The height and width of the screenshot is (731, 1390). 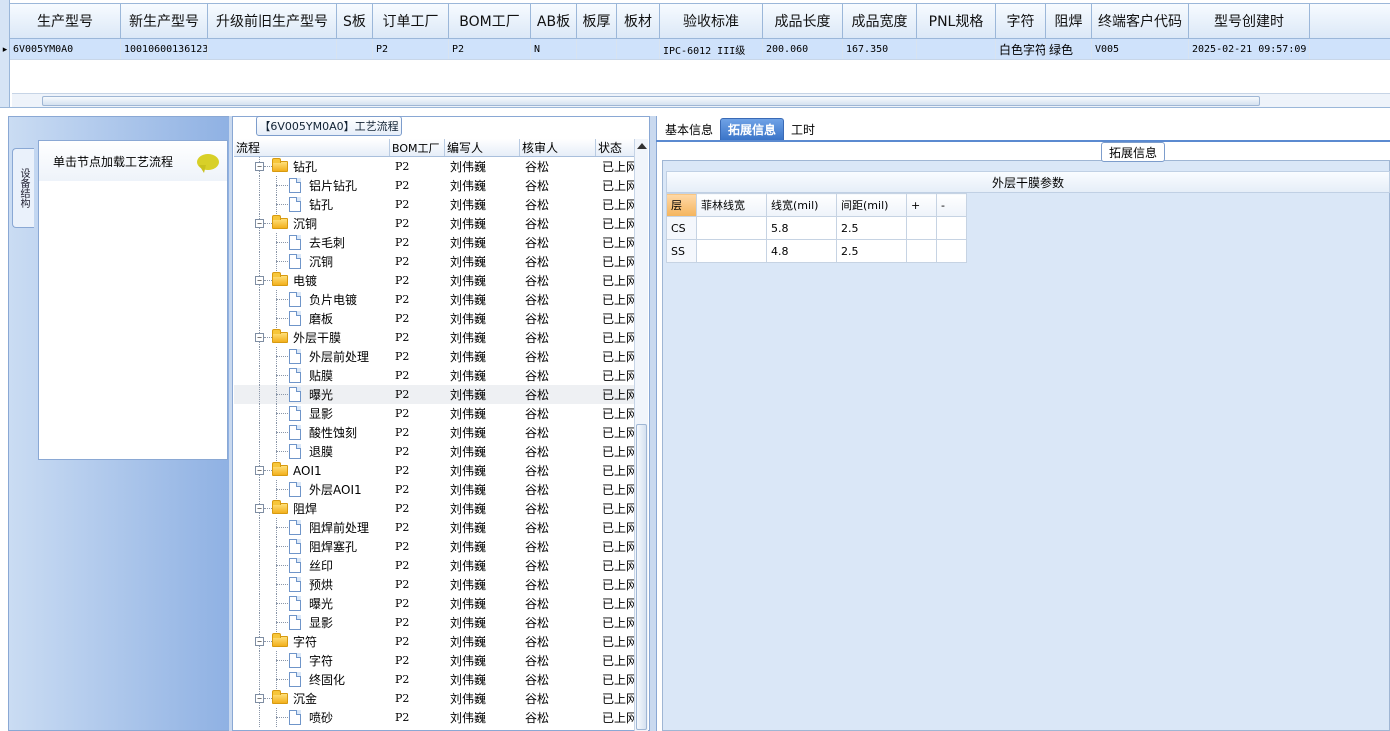 What do you see at coordinates (801, 205) in the screenshot?
I see `params-column-header: 线宽(mil)` at bounding box center [801, 205].